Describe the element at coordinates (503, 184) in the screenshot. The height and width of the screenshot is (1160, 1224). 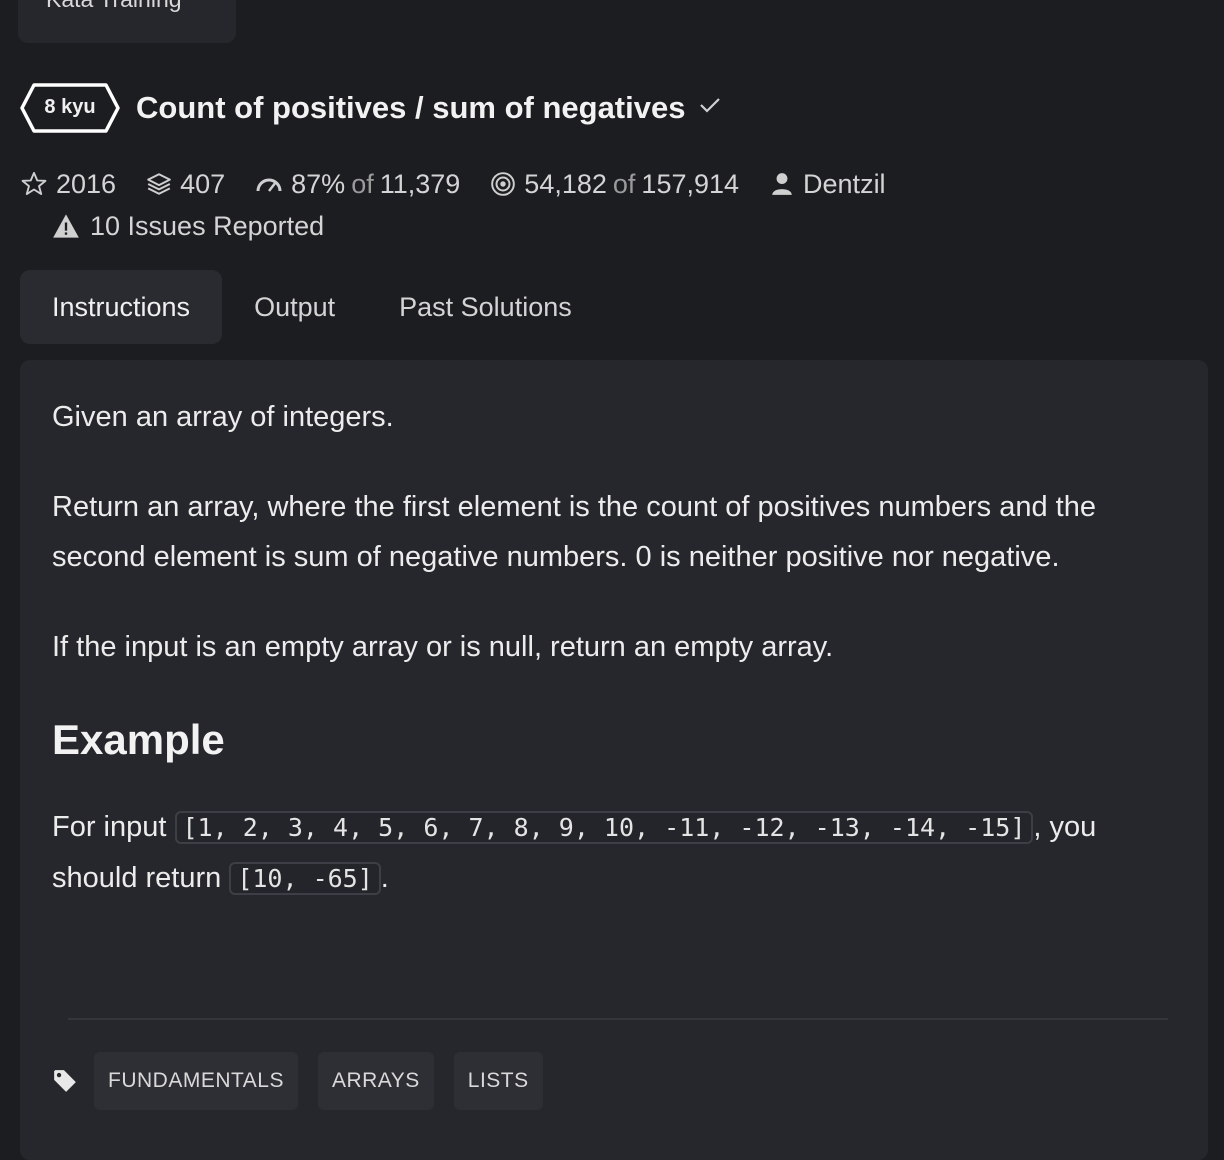
I see `target-icon` at that location.